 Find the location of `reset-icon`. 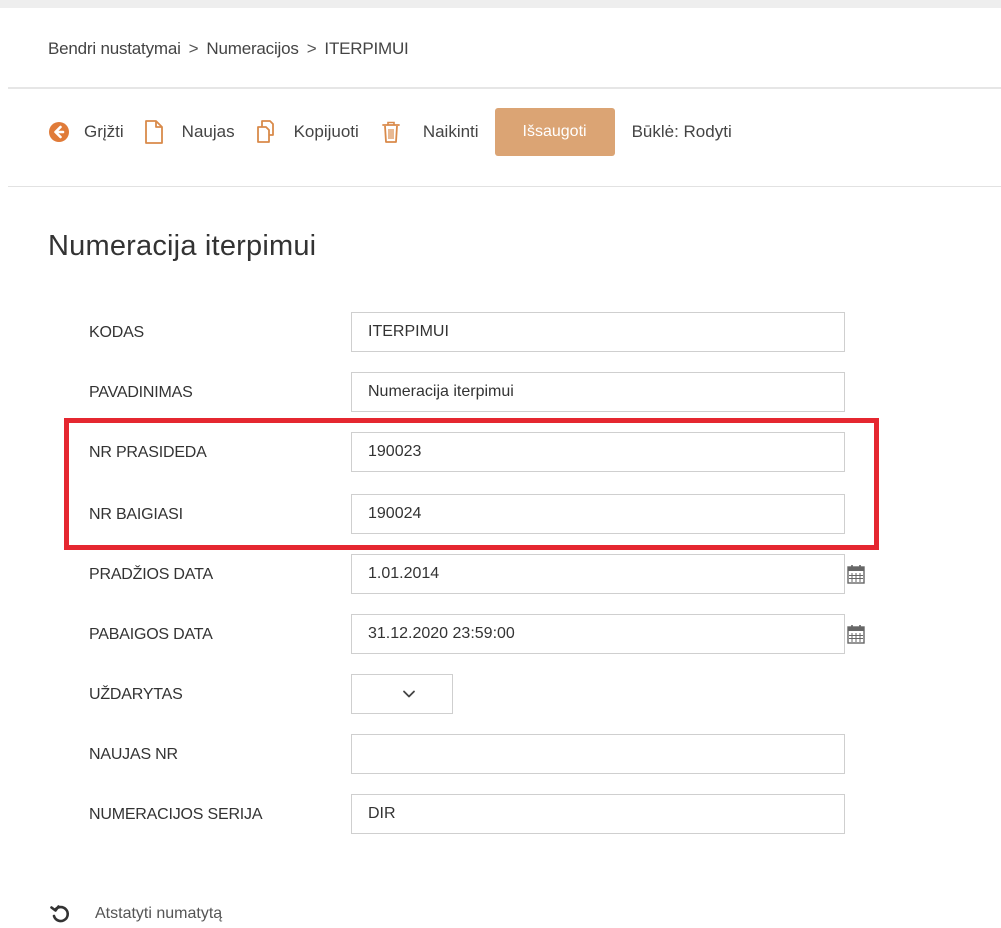

reset-icon is located at coordinates (60, 914).